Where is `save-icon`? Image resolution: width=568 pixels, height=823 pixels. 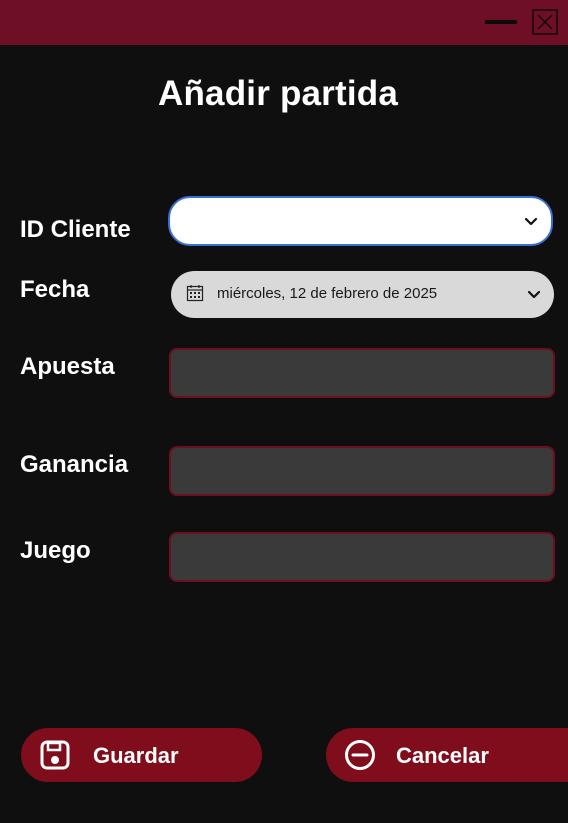
save-icon is located at coordinates (55, 755).